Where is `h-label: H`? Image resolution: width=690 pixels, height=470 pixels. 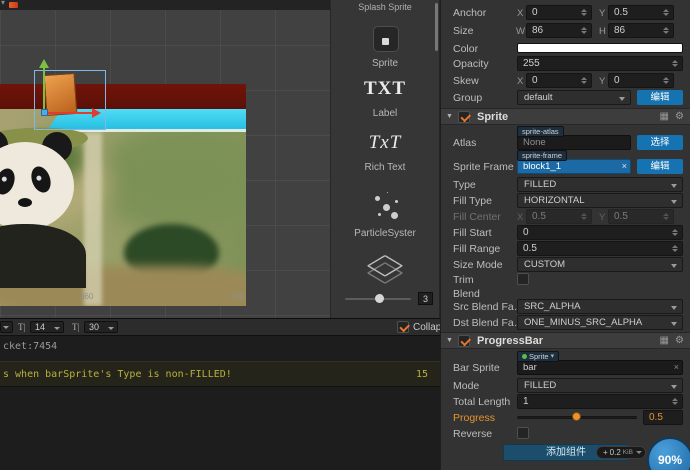
h-label: H is located at coordinates (602, 31).